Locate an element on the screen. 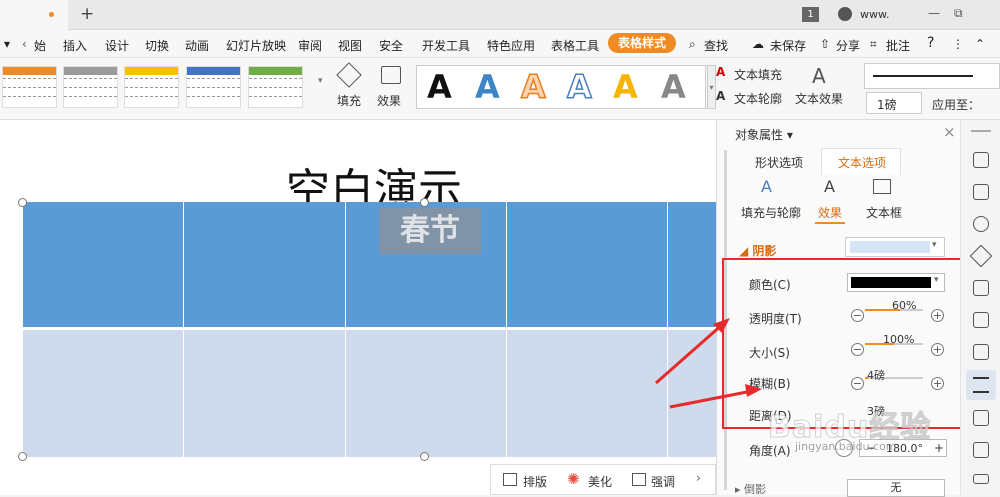  properties-rail-button is located at coordinates (981, 385).